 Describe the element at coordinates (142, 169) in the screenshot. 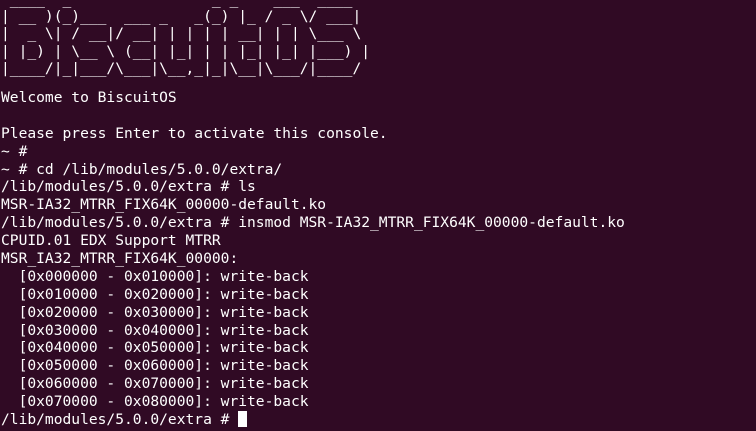

I see `output-line: ~ # cd /lib/modules/5.0.0/extra/` at that location.